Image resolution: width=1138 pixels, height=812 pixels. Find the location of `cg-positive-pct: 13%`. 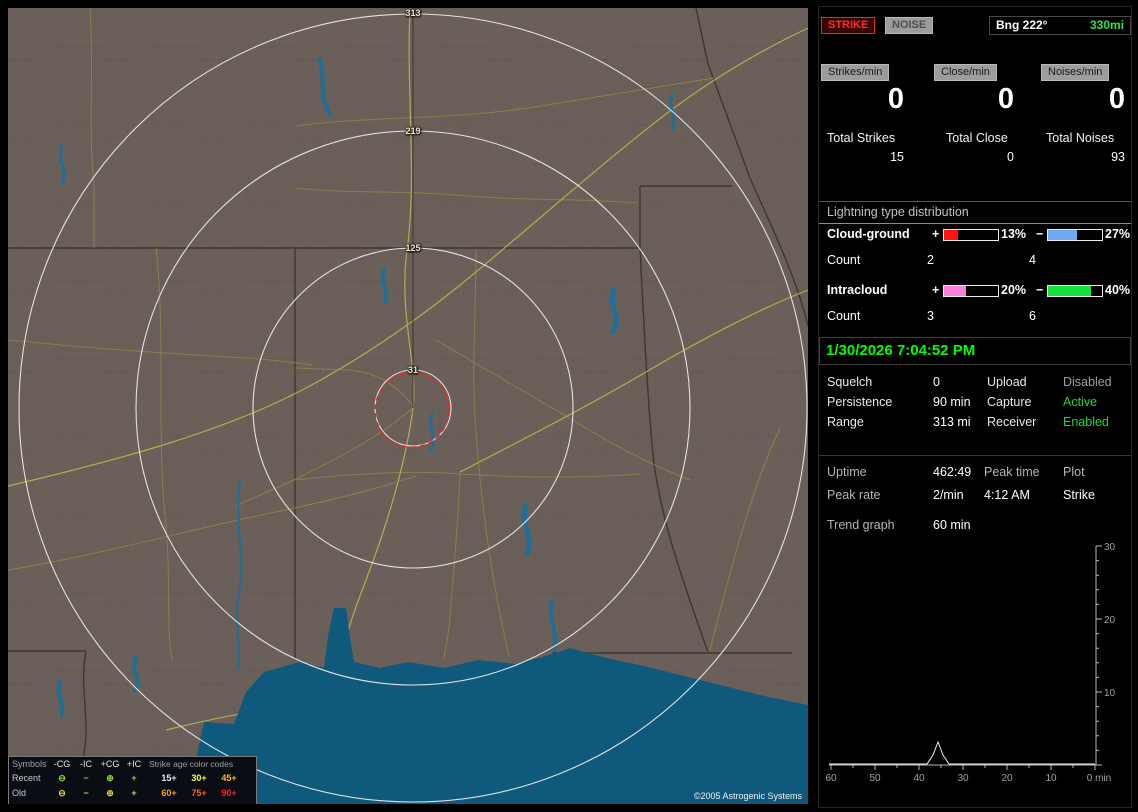

cg-positive-pct: 13% is located at coordinates (1014, 234).